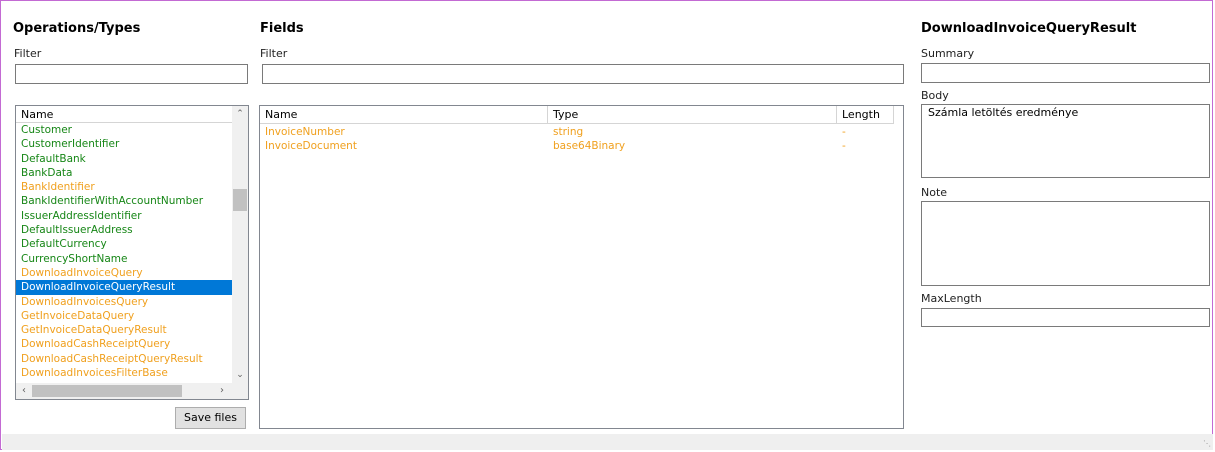 This screenshot has height=452, width=1215. What do you see at coordinates (124, 302) in the screenshot?
I see `list-item: DownloadInvoicesQuery` at bounding box center [124, 302].